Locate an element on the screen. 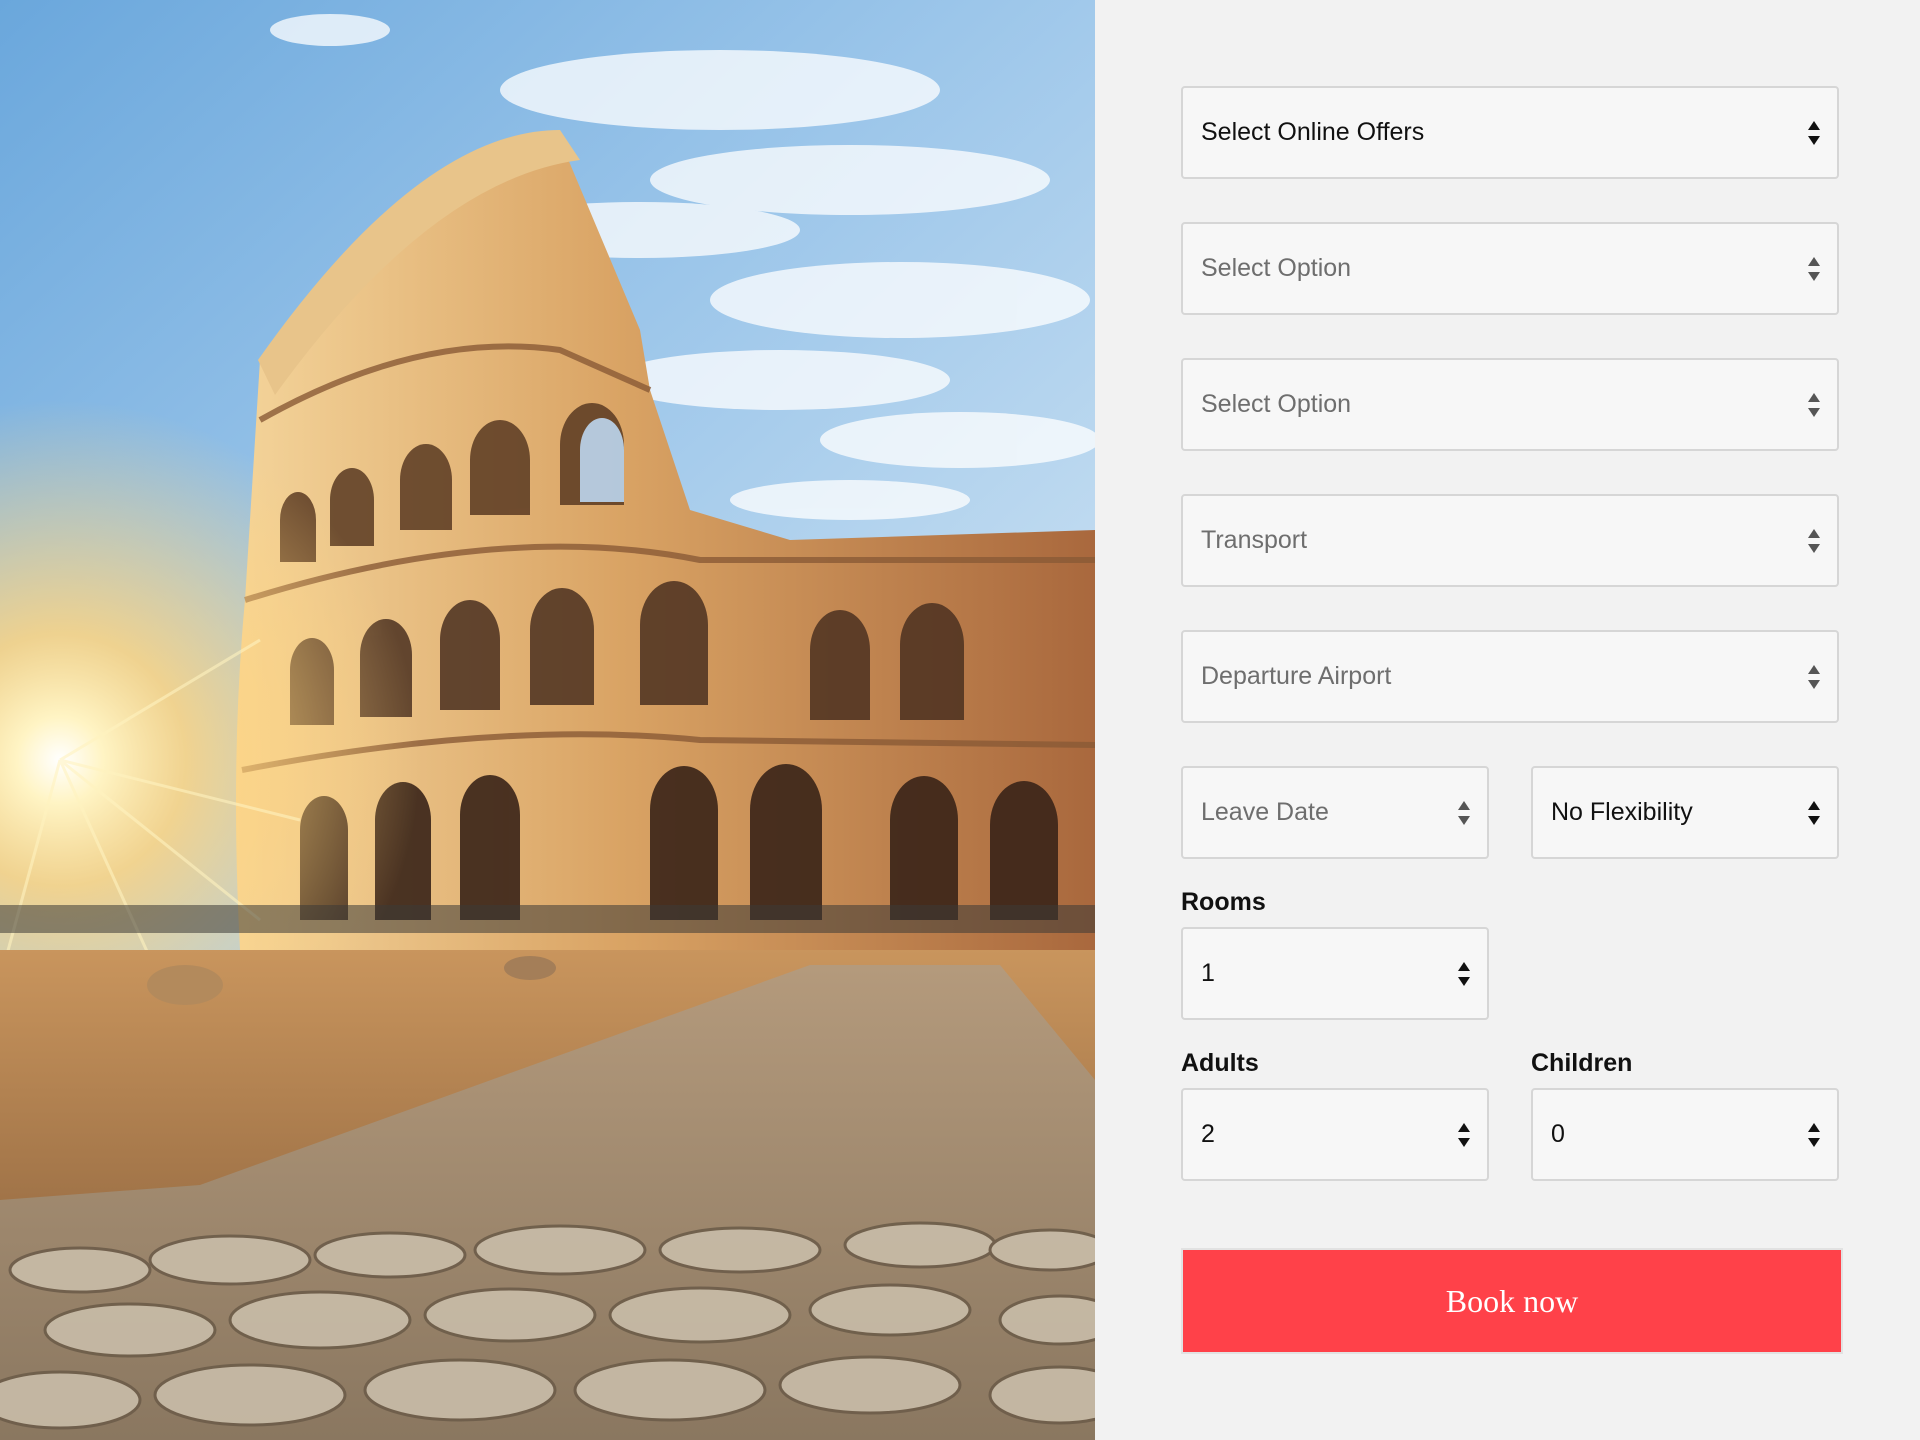 This screenshot has width=1920, height=1440. option-two-select: Select Option is located at coordinates (1510, 404).